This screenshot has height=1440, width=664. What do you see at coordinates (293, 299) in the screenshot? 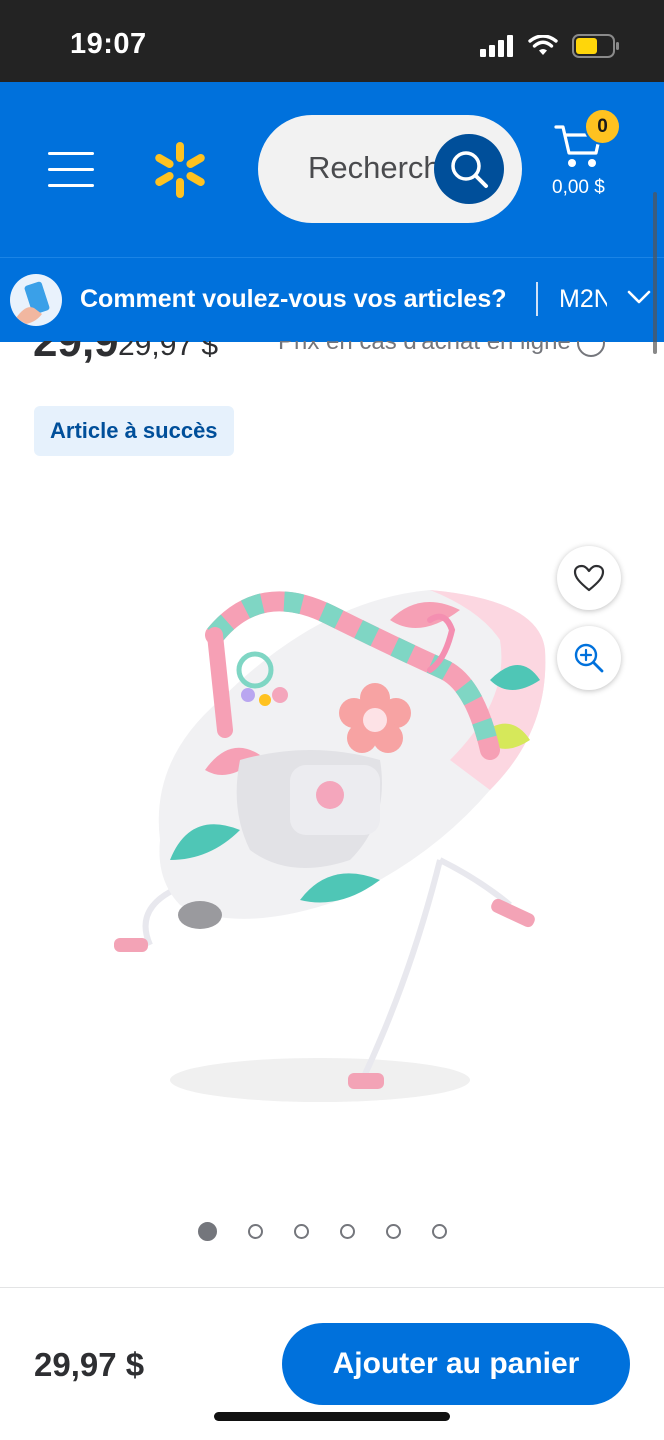
I see `delivery-prompt: Comment voulez-vous vos articles?` at bounding box center [293, 299].